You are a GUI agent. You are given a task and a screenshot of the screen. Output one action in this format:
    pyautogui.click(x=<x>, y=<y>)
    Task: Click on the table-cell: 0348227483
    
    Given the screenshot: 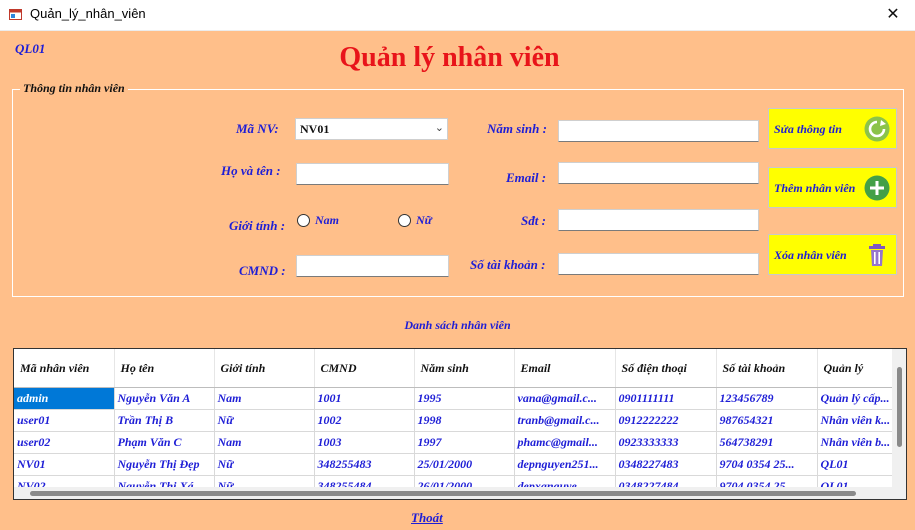 What is the action you would take?
    pyautogui.click(x=666, y=464)
    